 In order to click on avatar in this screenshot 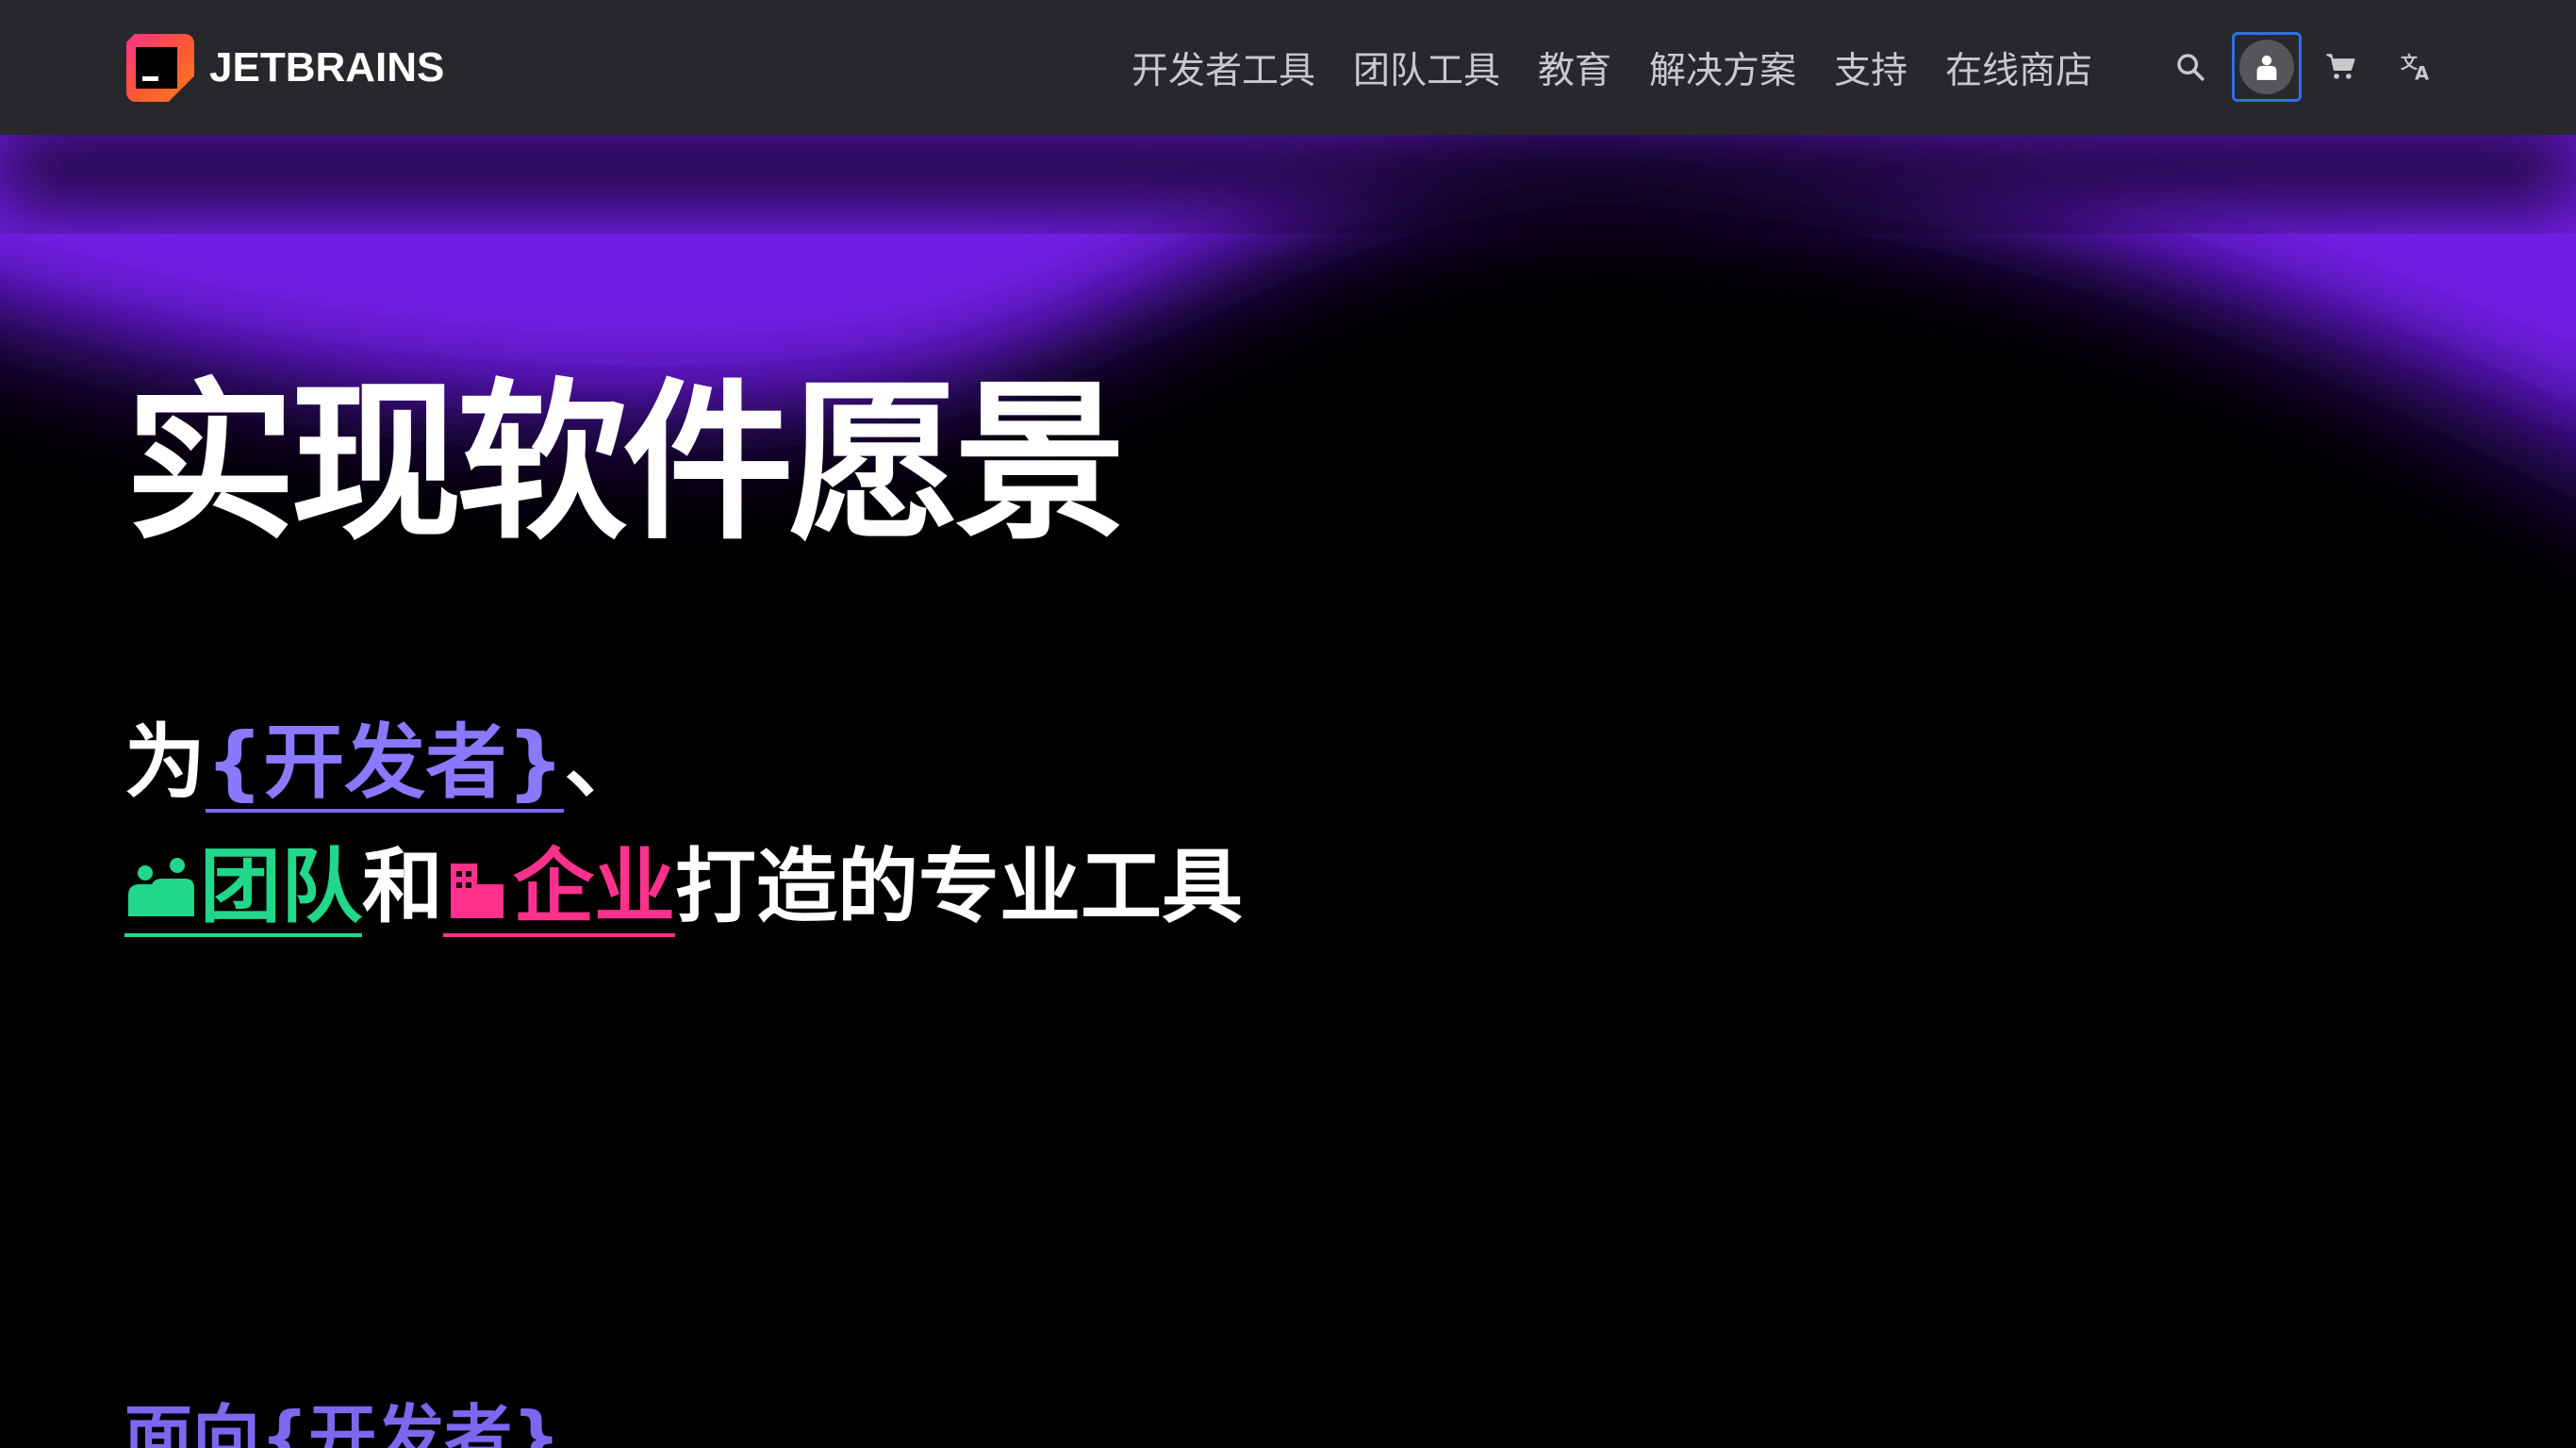, I will do `click(2266, 67)`.